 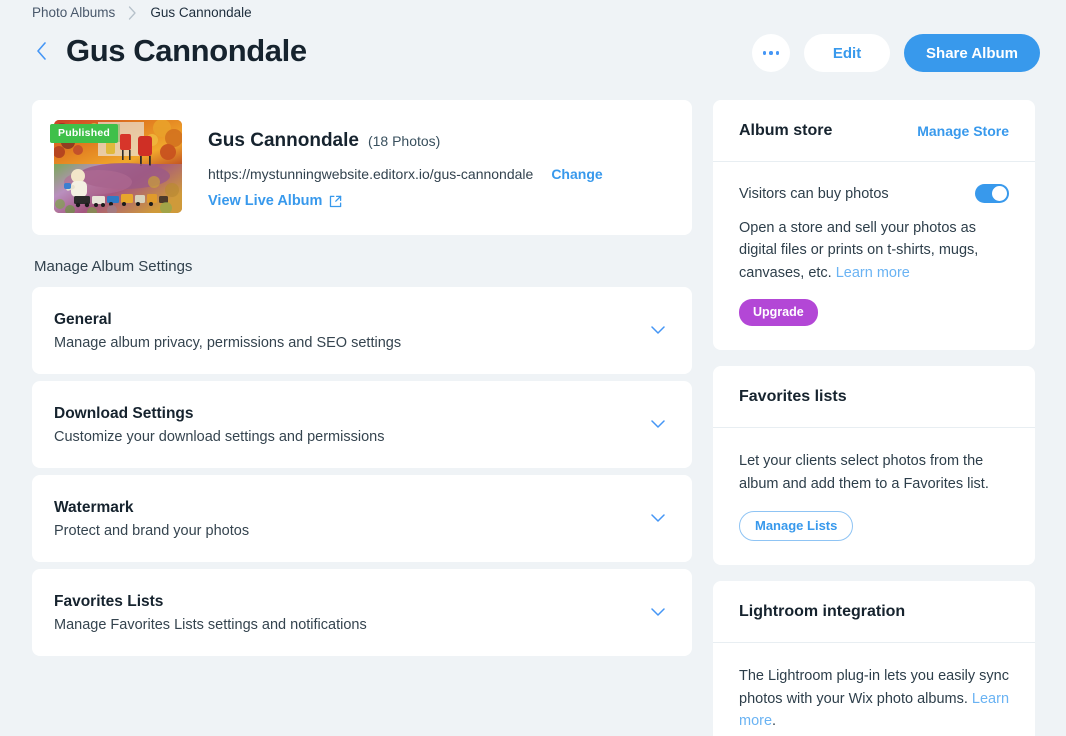 What do you see at coordinates (152, 530) in the screenshot?
I see `accordion-subtitle: Protect and brand your photos` at bounding box center [152, 530].